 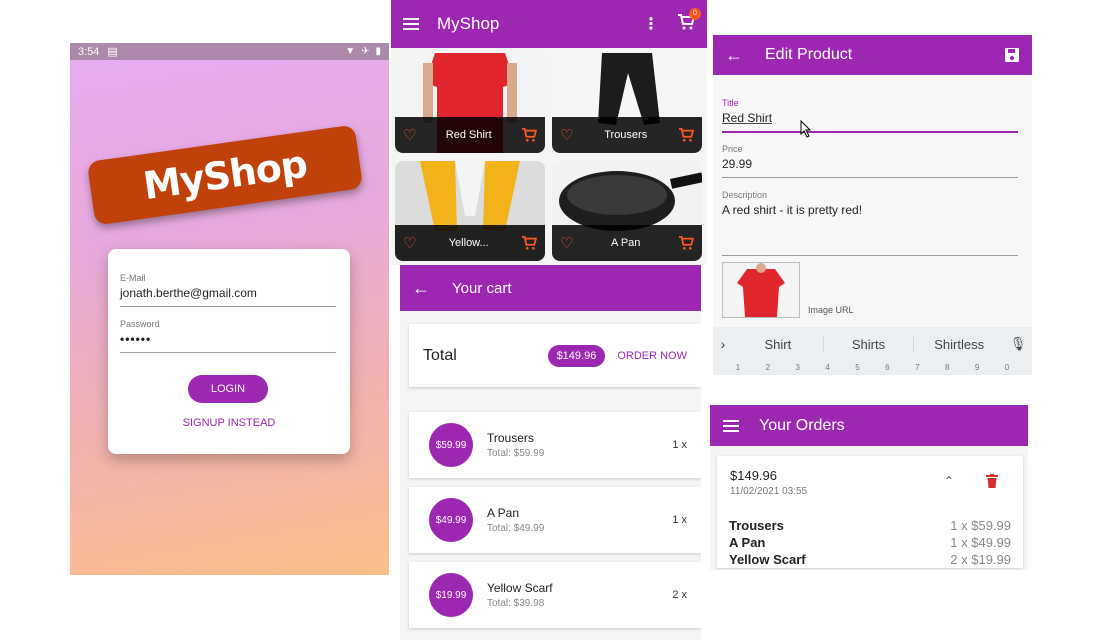 What do you see at coordinates (872, 55) in the screenshot?
I see `edit-app-bar: ← Edit Product` at bounding box center [872, 55].